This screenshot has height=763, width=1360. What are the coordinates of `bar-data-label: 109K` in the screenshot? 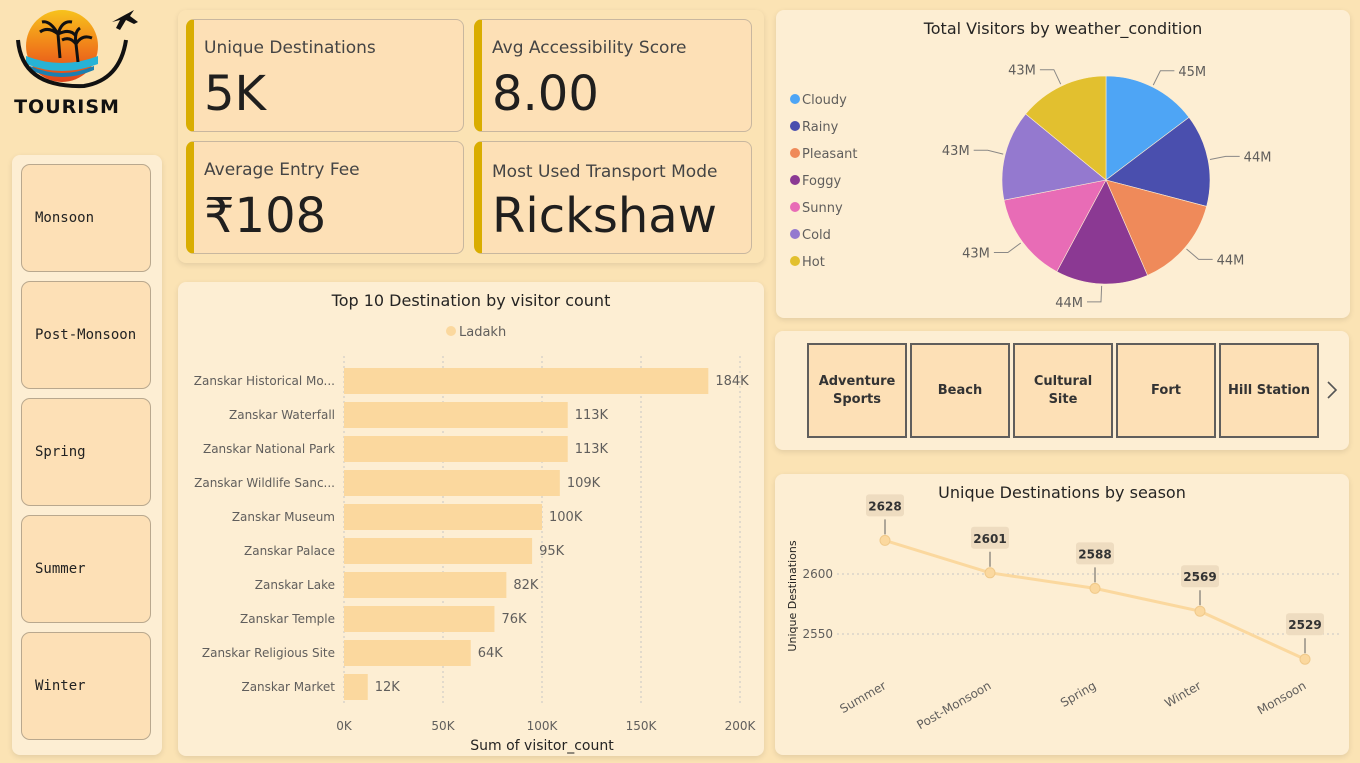 It's located at (584, 483).